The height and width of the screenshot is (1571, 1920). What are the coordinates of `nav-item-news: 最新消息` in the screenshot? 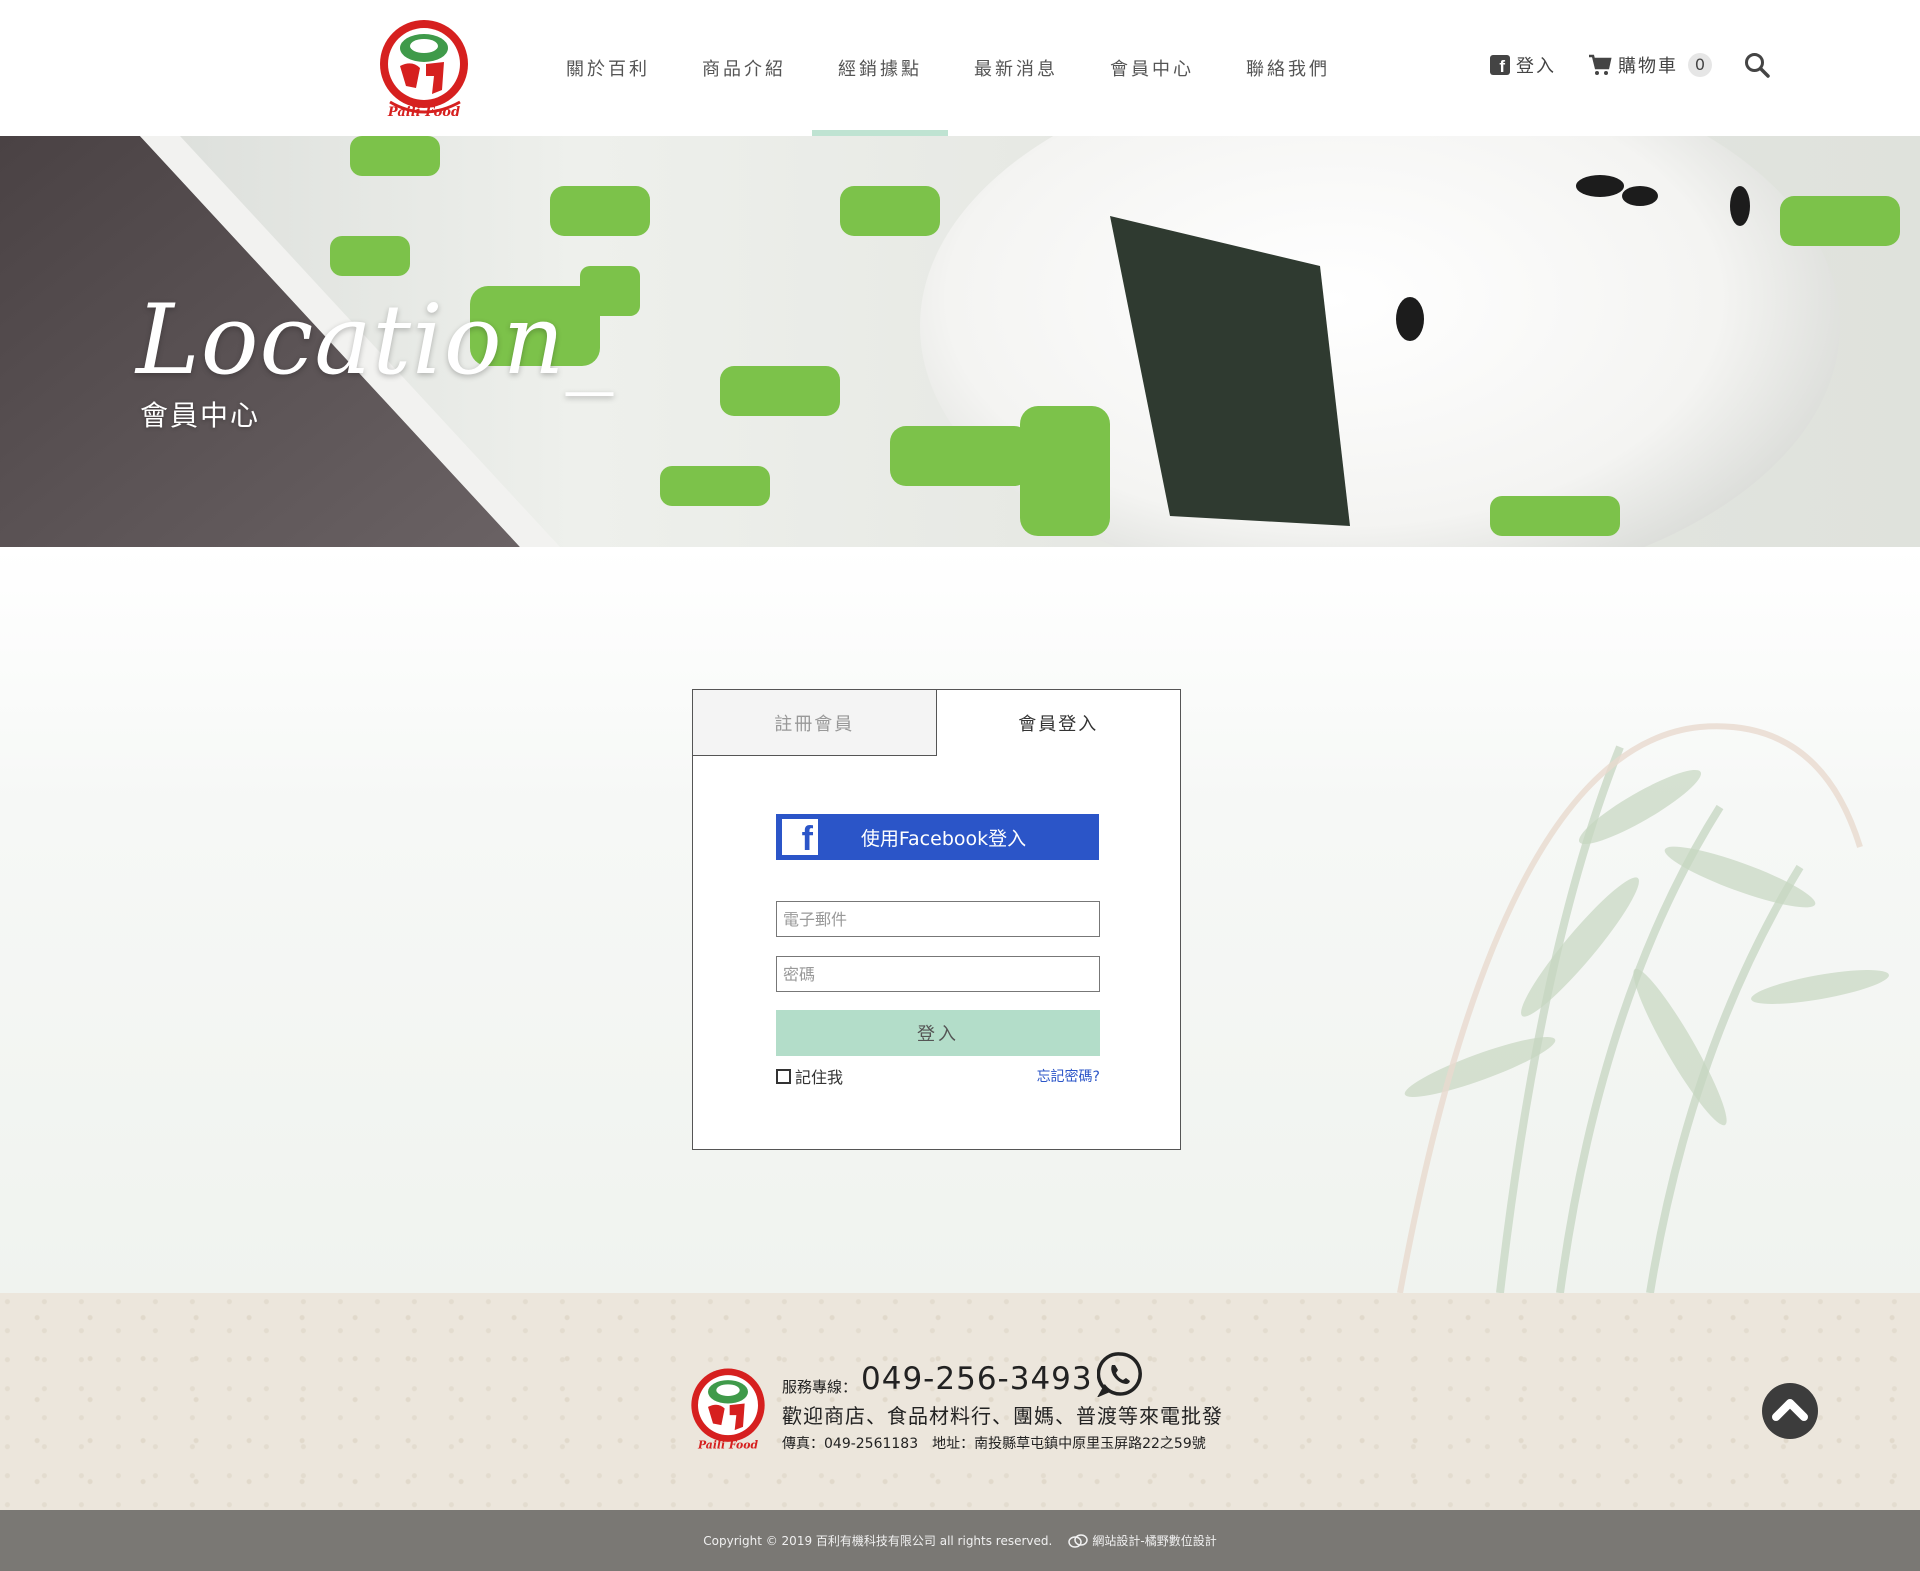 It's located at (1016, 68).